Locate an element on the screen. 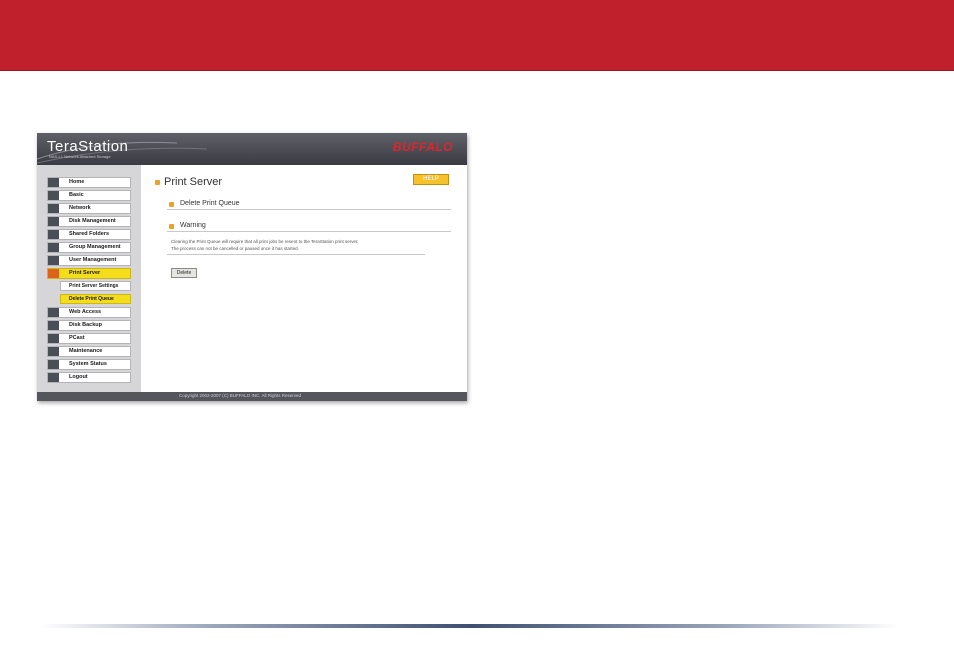 Image resolution: width=954 pixels, height=660 pixels. sidebar-item-logout: Logout is located at coordinates (89, 377).